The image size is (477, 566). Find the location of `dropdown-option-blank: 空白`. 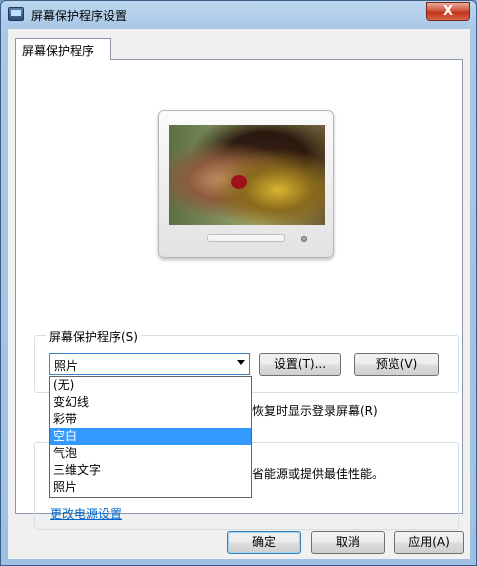

dropdown-option-blank: 空白 is located at coordinates (150, 436).